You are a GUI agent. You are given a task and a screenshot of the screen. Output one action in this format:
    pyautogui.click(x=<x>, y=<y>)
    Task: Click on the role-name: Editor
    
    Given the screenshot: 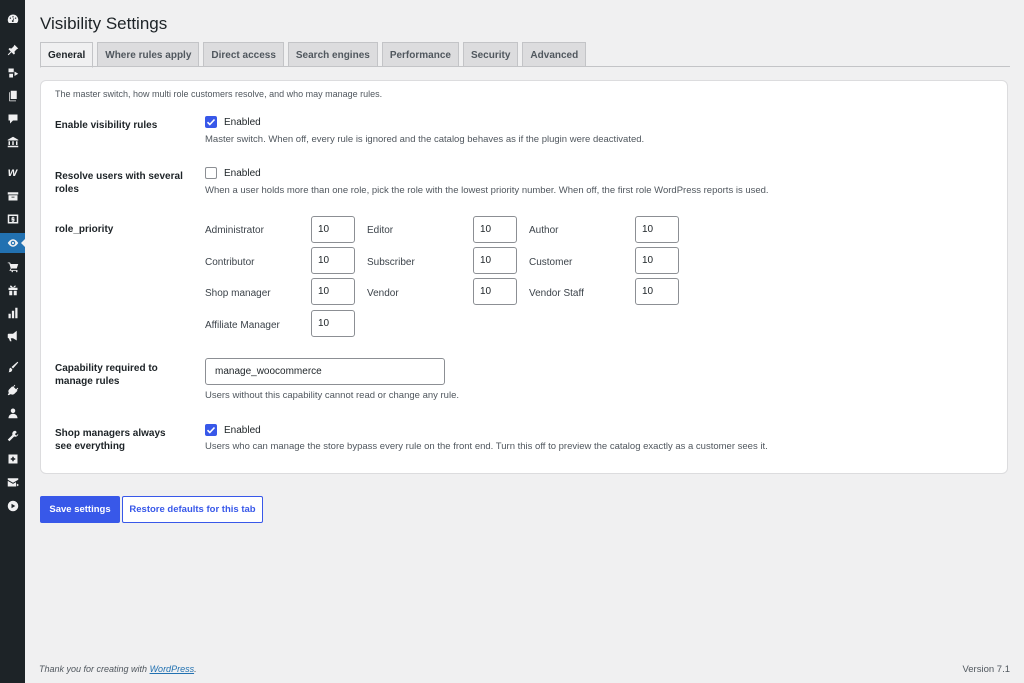 What is the action you would take?
    pyautogui.click(x=380, y=230)
    